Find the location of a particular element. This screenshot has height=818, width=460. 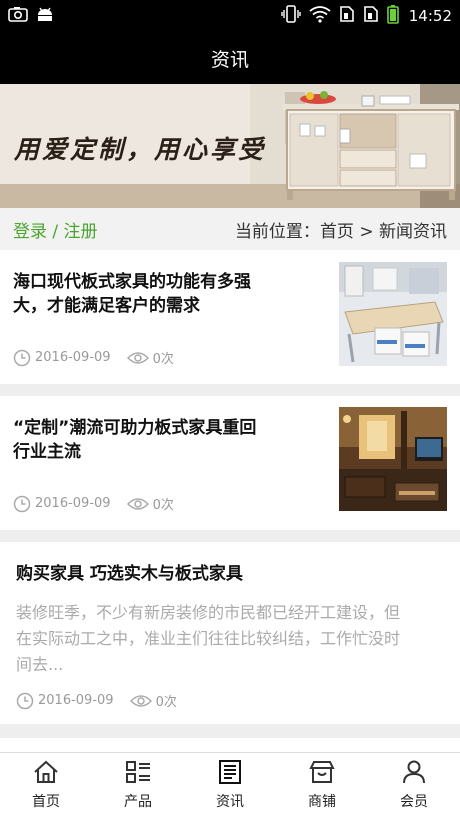

camera-icon is located at coordinates (18, 16).